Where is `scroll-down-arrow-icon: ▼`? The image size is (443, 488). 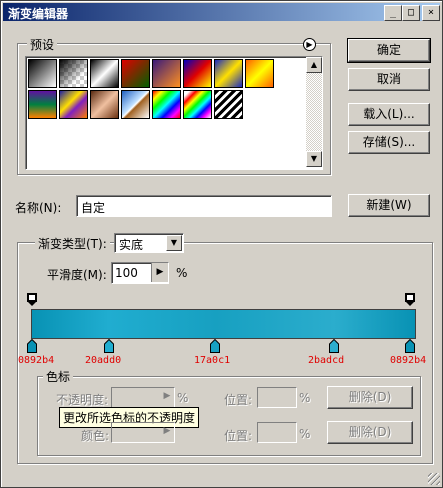 scroll-down-arrow-icon: ▼ is located at coordinates (314, 159).